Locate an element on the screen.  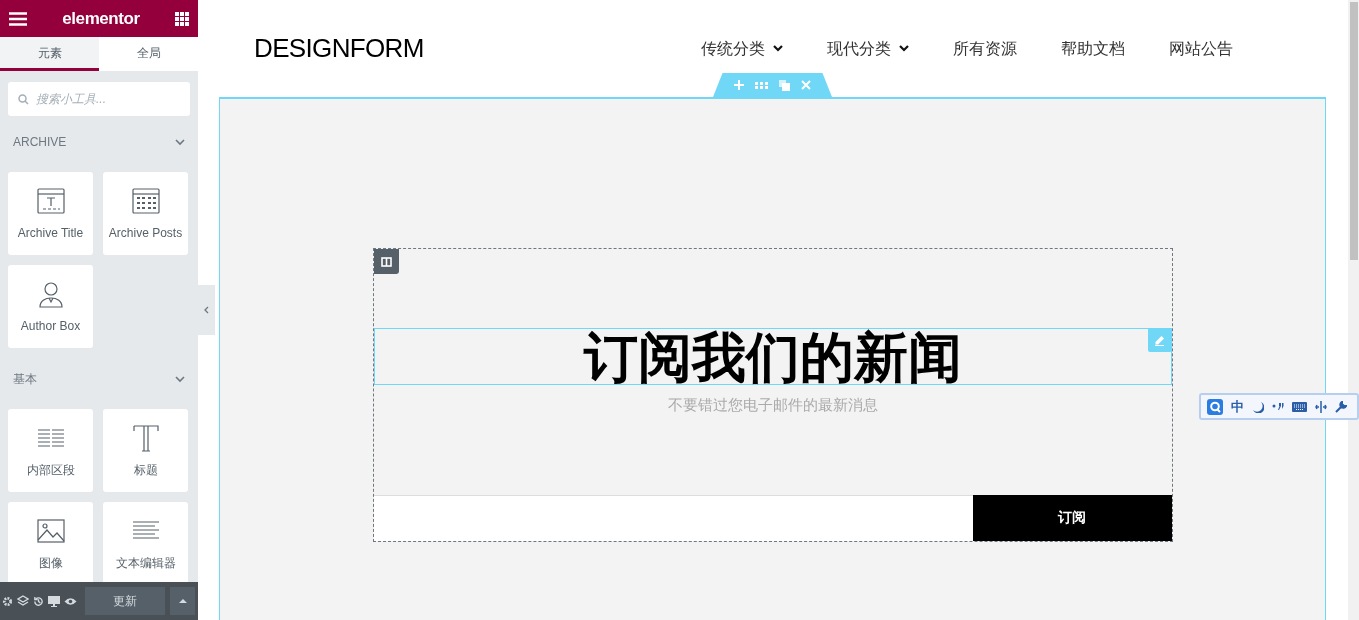
eye-icon is located at coordinates (70, 601).